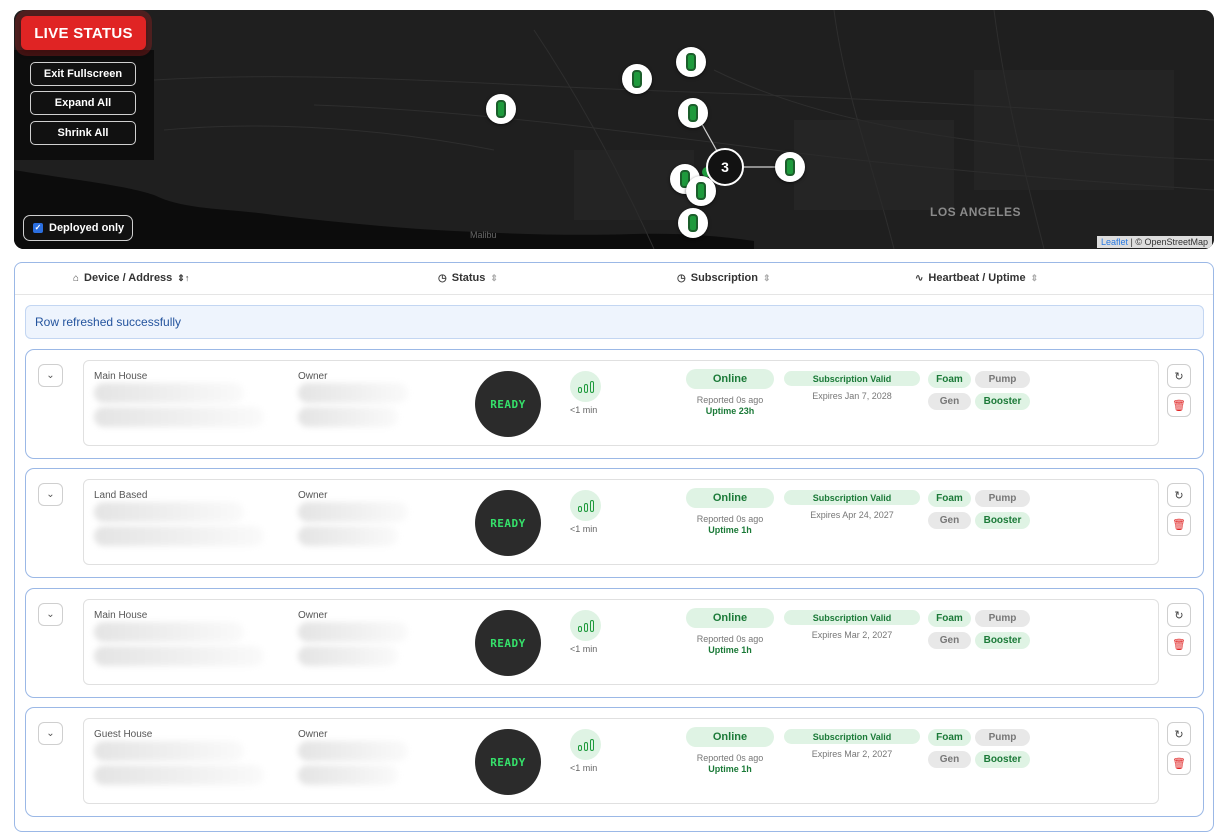 This screenshot has height=832, width=1229. I want to click on checkbox-checked-icon: ✓, so click(38, 228).